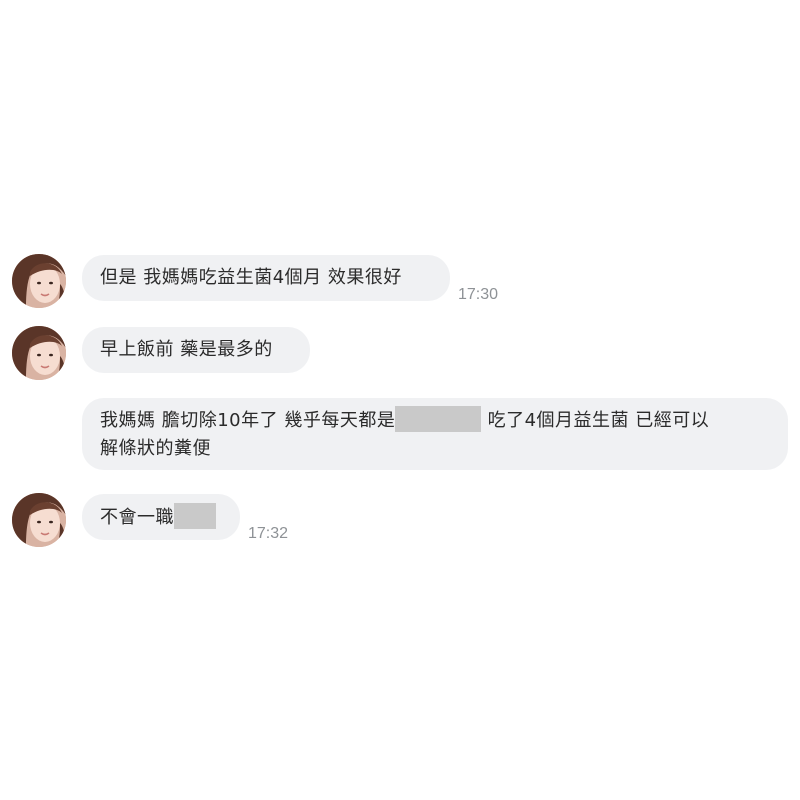 This screenshot has height=800, width=800. Describe the element at coordinates (251, 277) in the screenshot. I see `message-text: 但是 我媽媽吃益生菌4個月 效果很好` at that location.